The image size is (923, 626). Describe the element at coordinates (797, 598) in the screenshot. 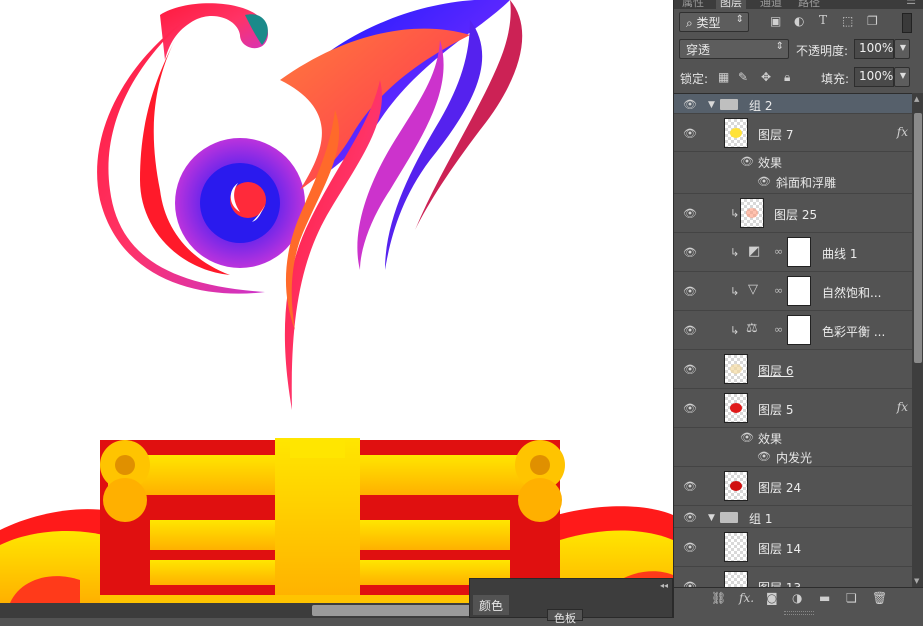

I see `new-adjustment-icon: ◑` at that location.